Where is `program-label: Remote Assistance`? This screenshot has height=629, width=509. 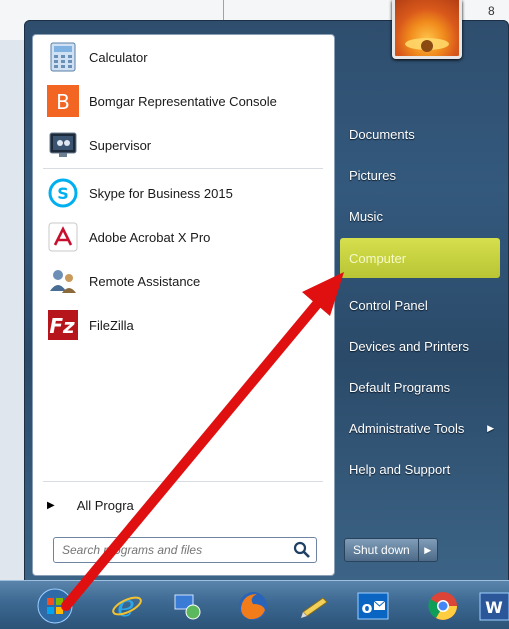
program-label: Remote Assistance is located at coordinates (145, 281).